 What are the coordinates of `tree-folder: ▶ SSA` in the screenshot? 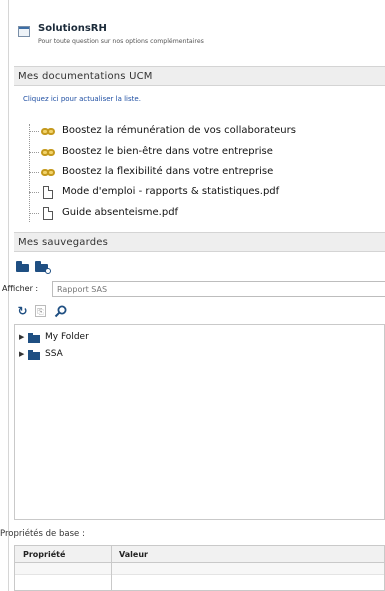 It's located at (119, 355).